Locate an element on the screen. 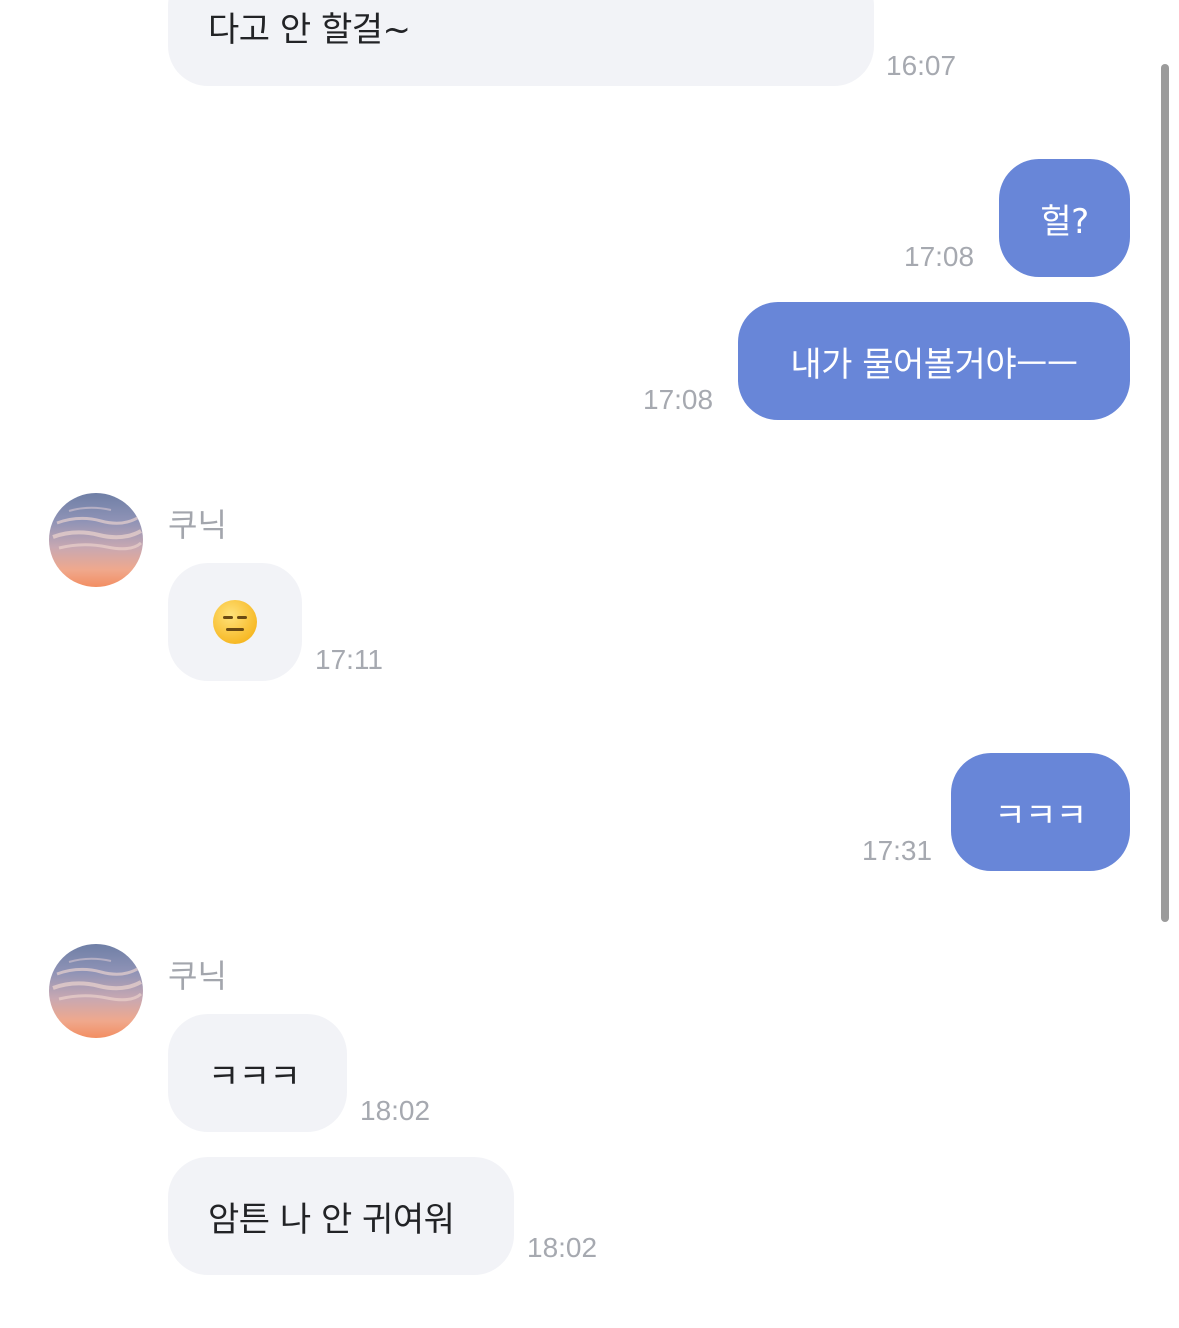 Image resolution: width=1179 pixels, height=1328 pixels. incoming-message-bubble is located at coordinates (235, 622).